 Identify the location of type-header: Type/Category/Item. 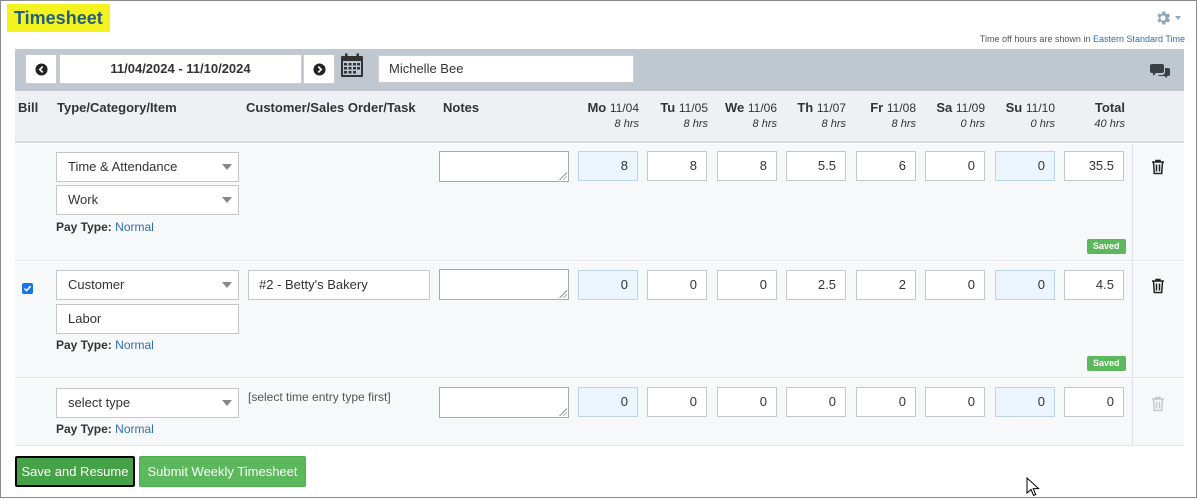
(117, 107).